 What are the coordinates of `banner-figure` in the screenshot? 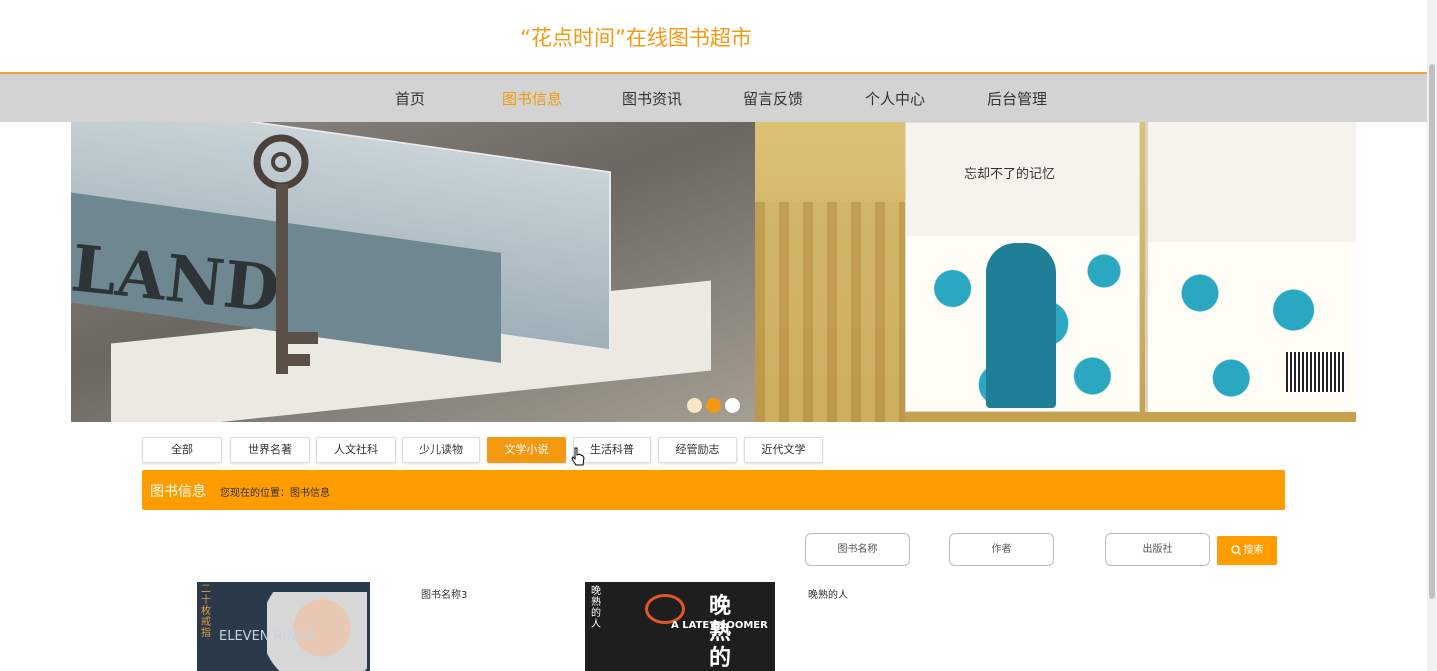 It's located at (1021, 325).